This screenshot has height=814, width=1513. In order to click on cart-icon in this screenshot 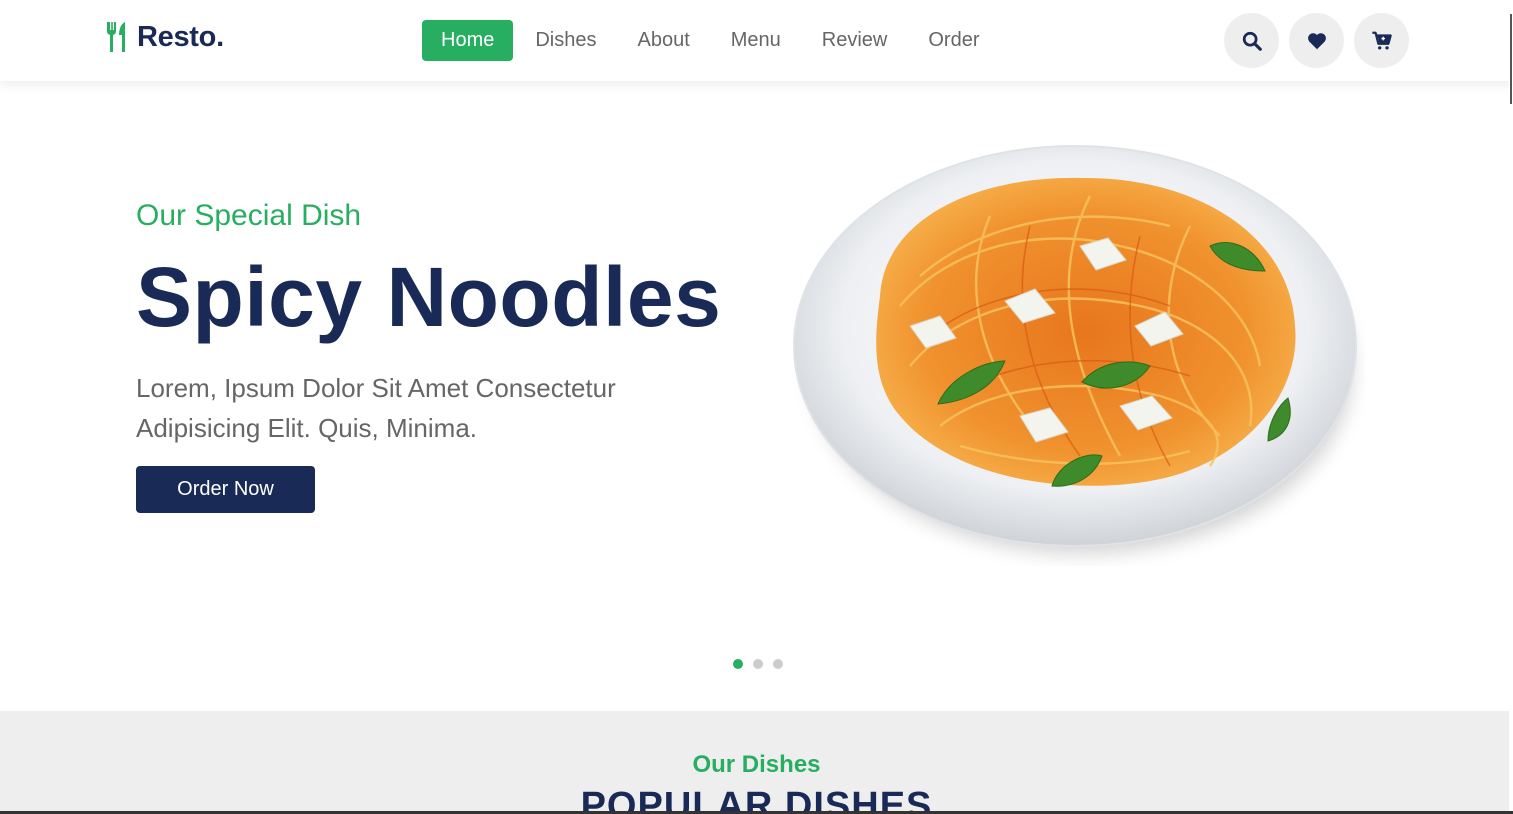, I will do `click(1381, 40)`.